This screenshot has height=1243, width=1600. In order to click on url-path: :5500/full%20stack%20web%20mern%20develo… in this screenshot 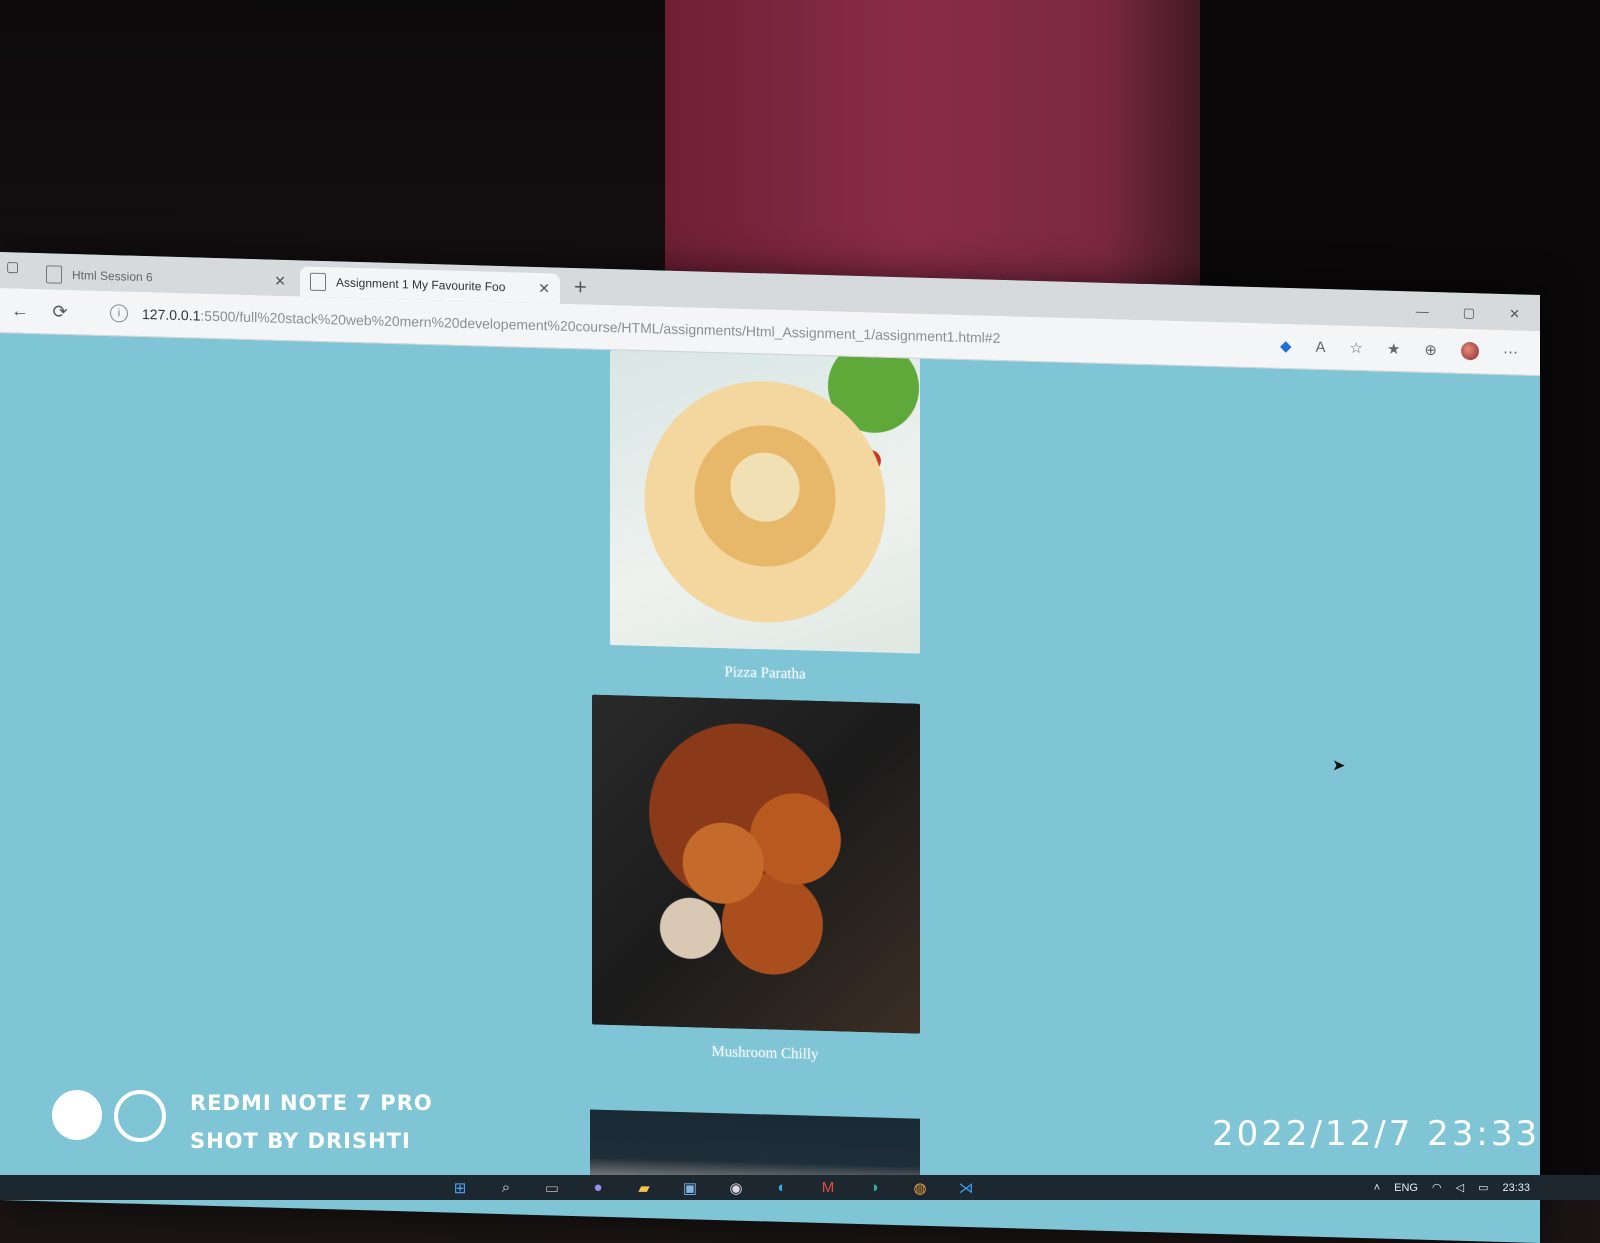, I will do `click(600, 326)`.